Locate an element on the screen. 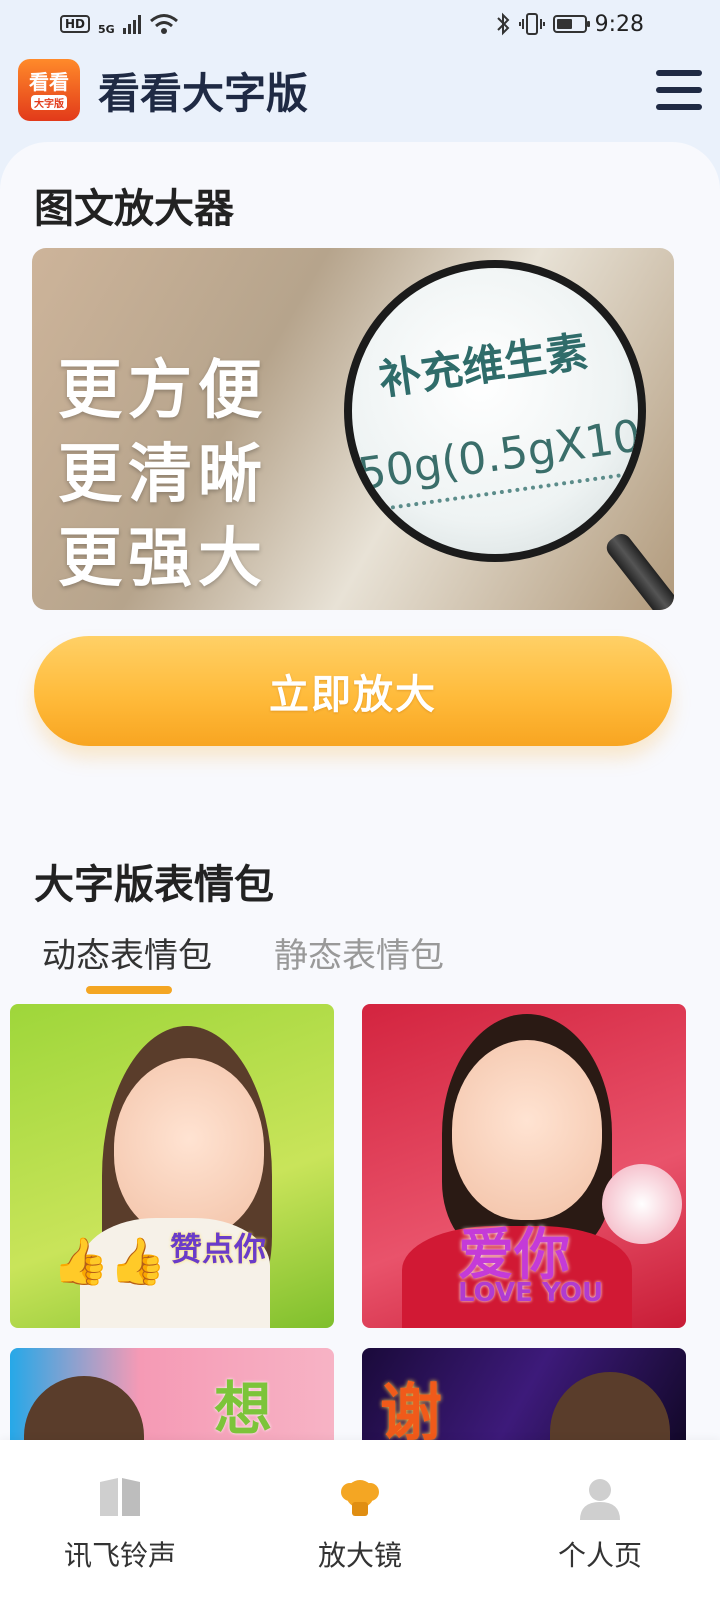  status-bar: HD 5G 9:28 is located at coordinates (360, 24).